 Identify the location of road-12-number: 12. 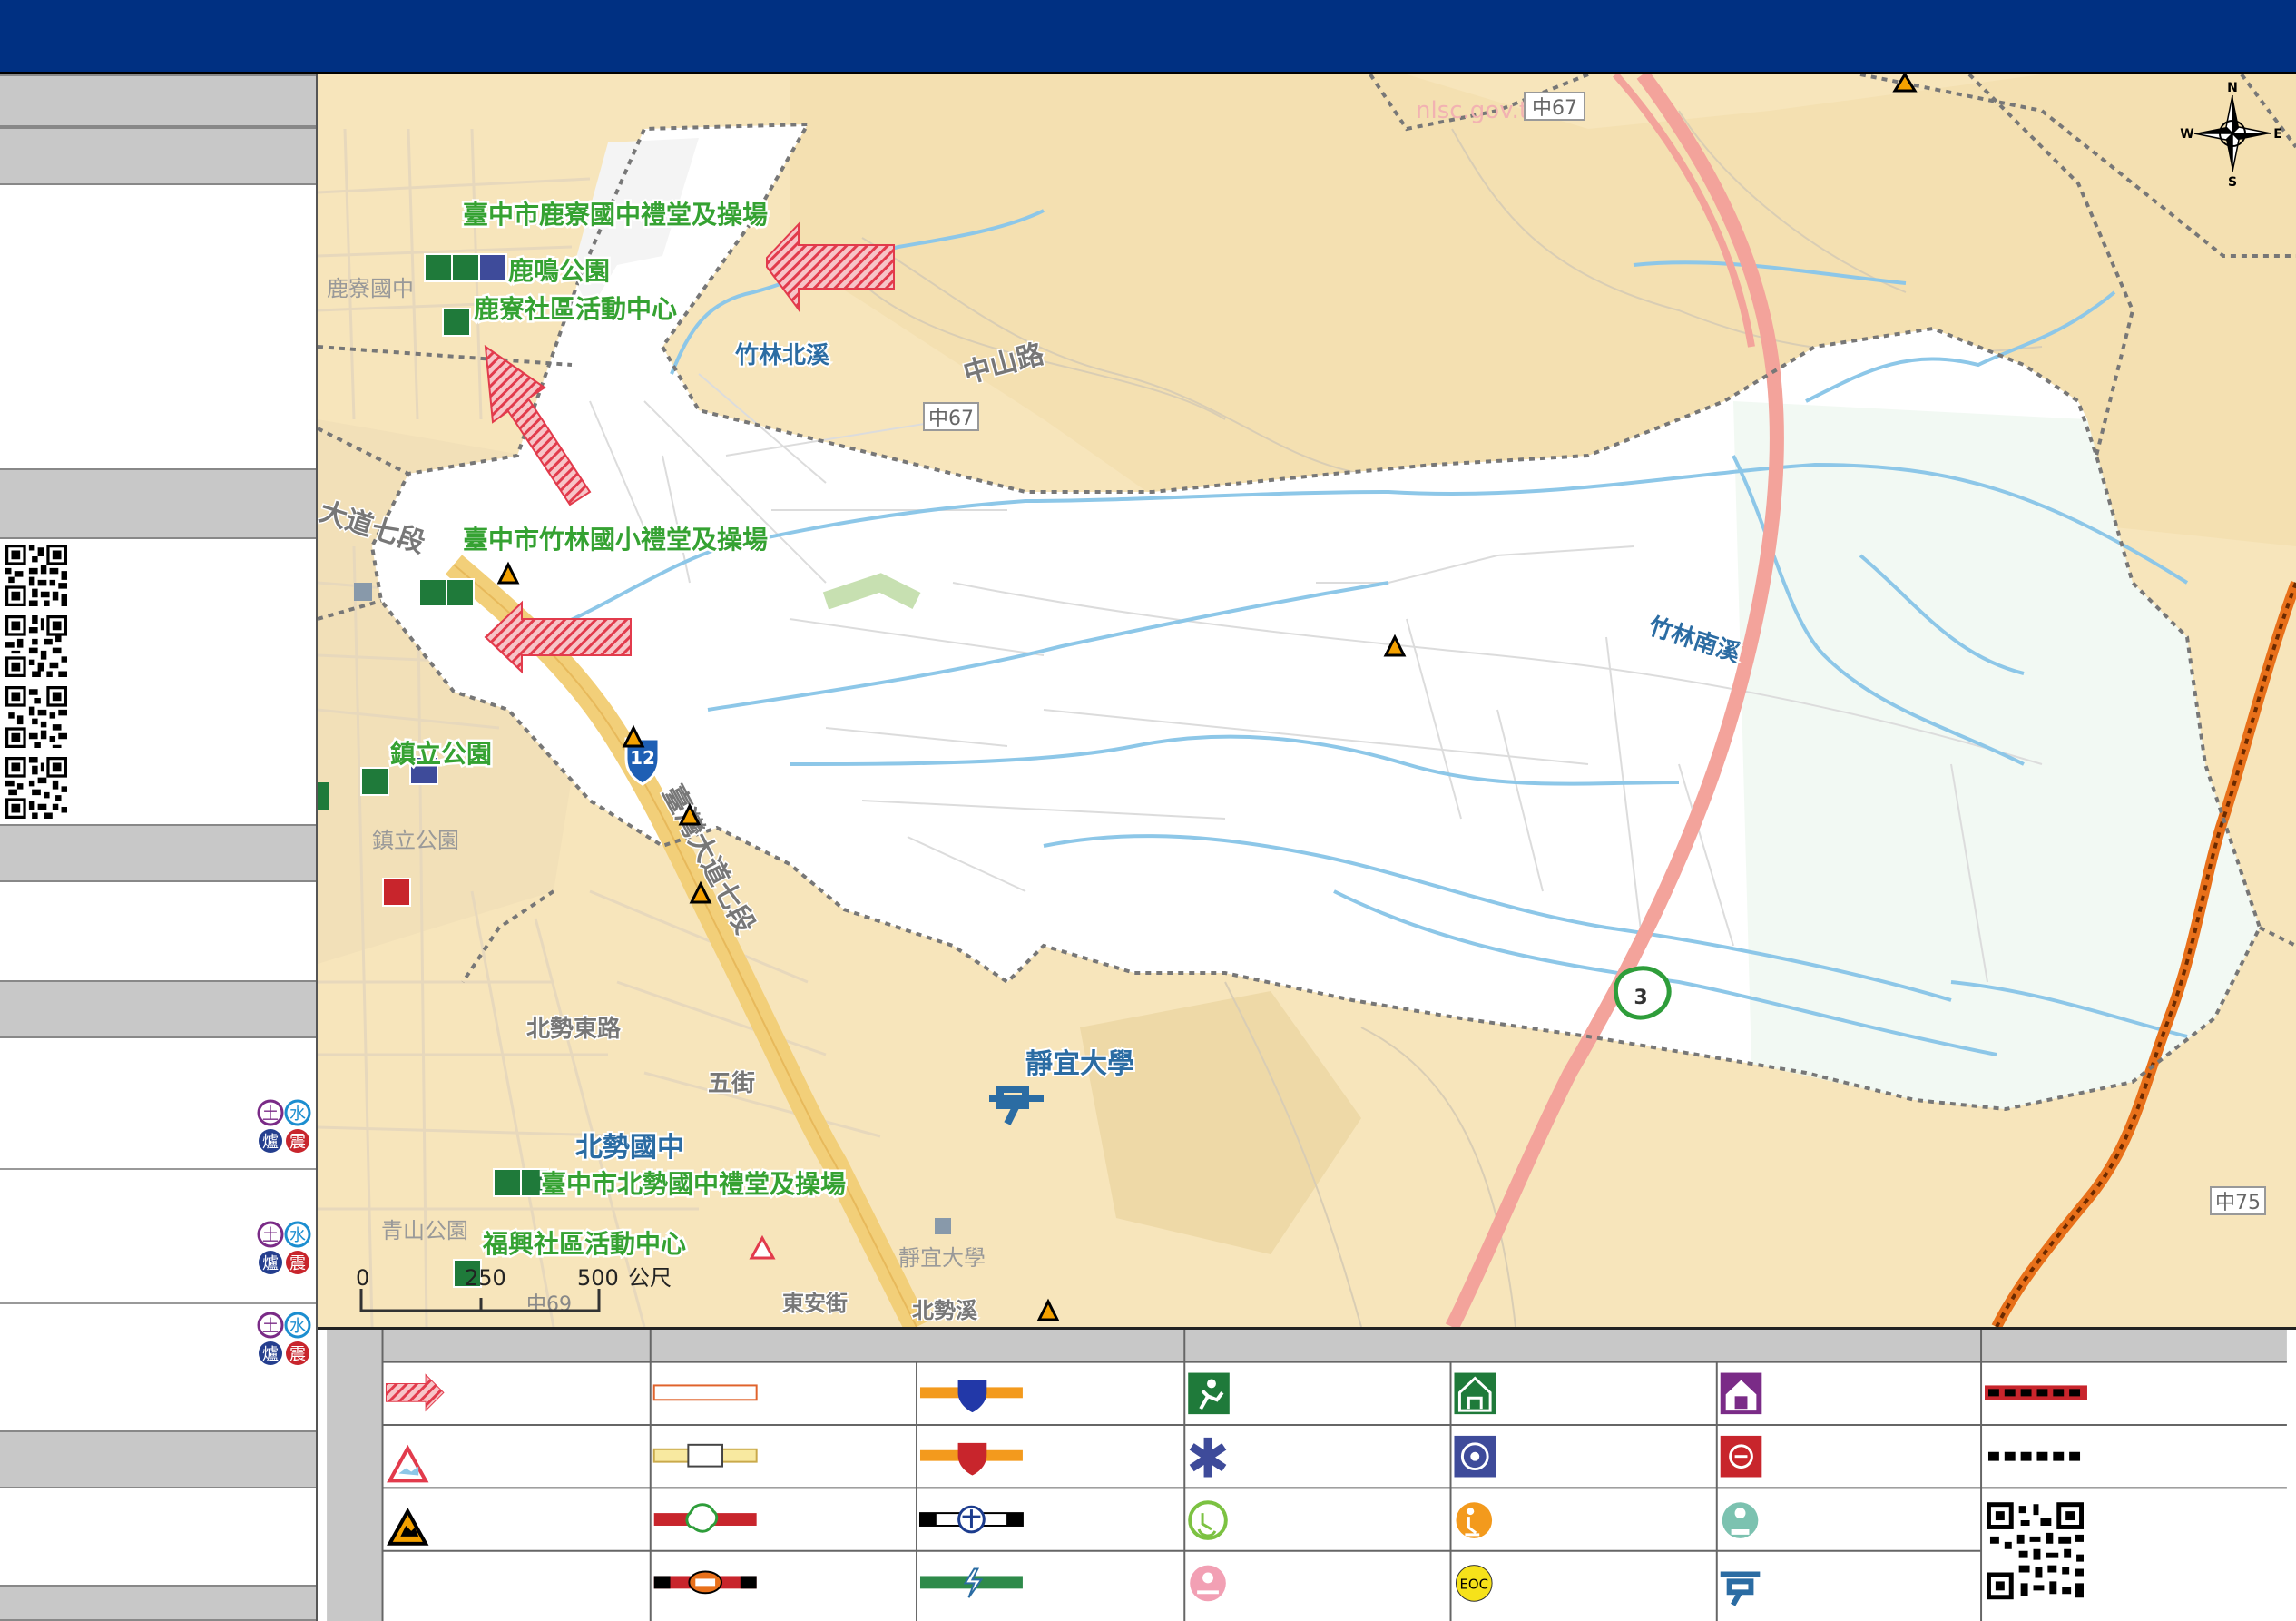
(642, 758).